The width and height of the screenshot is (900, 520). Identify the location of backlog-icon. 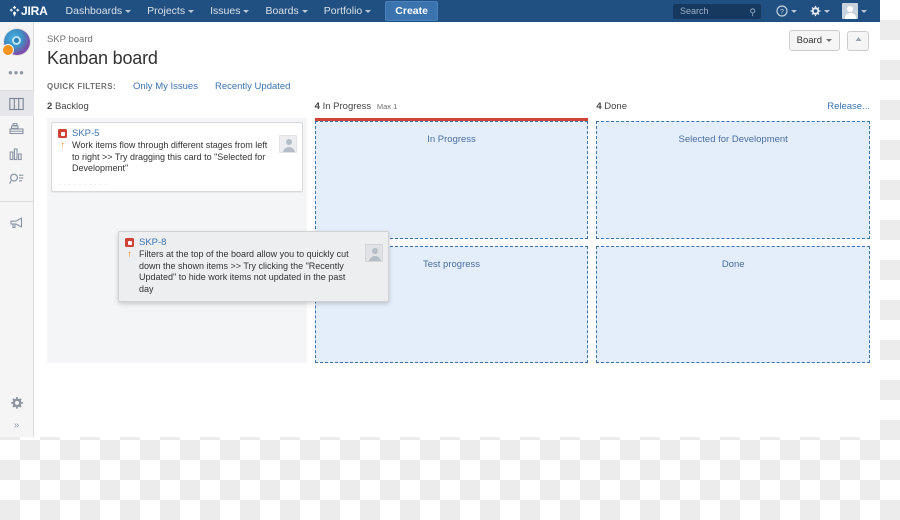
(16, 129).